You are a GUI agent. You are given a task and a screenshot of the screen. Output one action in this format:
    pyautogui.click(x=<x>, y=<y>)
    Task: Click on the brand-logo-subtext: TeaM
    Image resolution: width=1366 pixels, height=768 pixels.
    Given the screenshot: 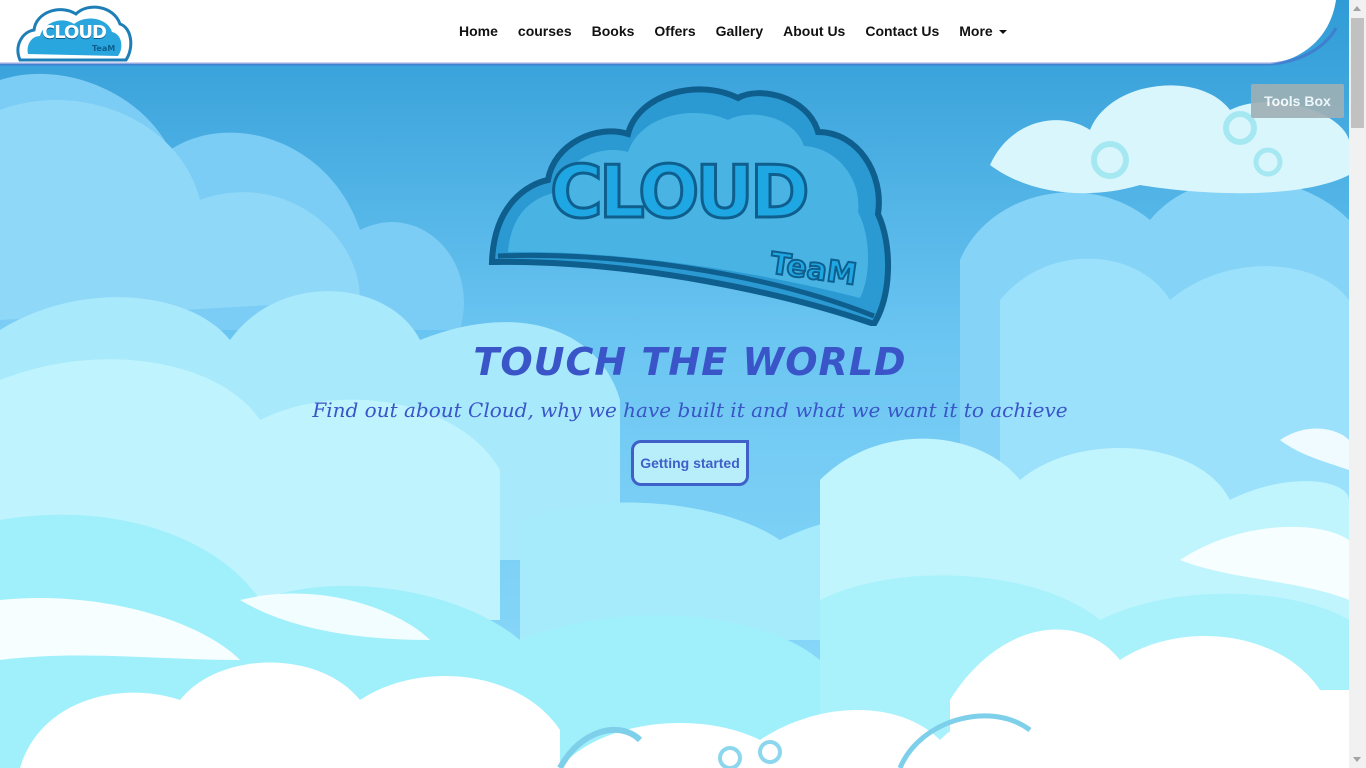 What is the action you would take?
    pyautogui.click(x=104, y=48)
    